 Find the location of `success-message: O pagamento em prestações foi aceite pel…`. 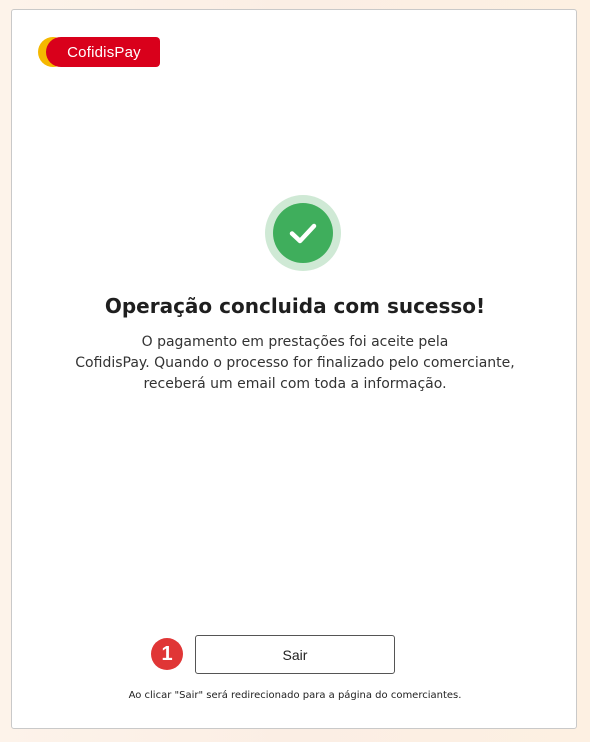

success-message: O pagamento em prestações foi aceite pel… is located at coordinates (295, 363).